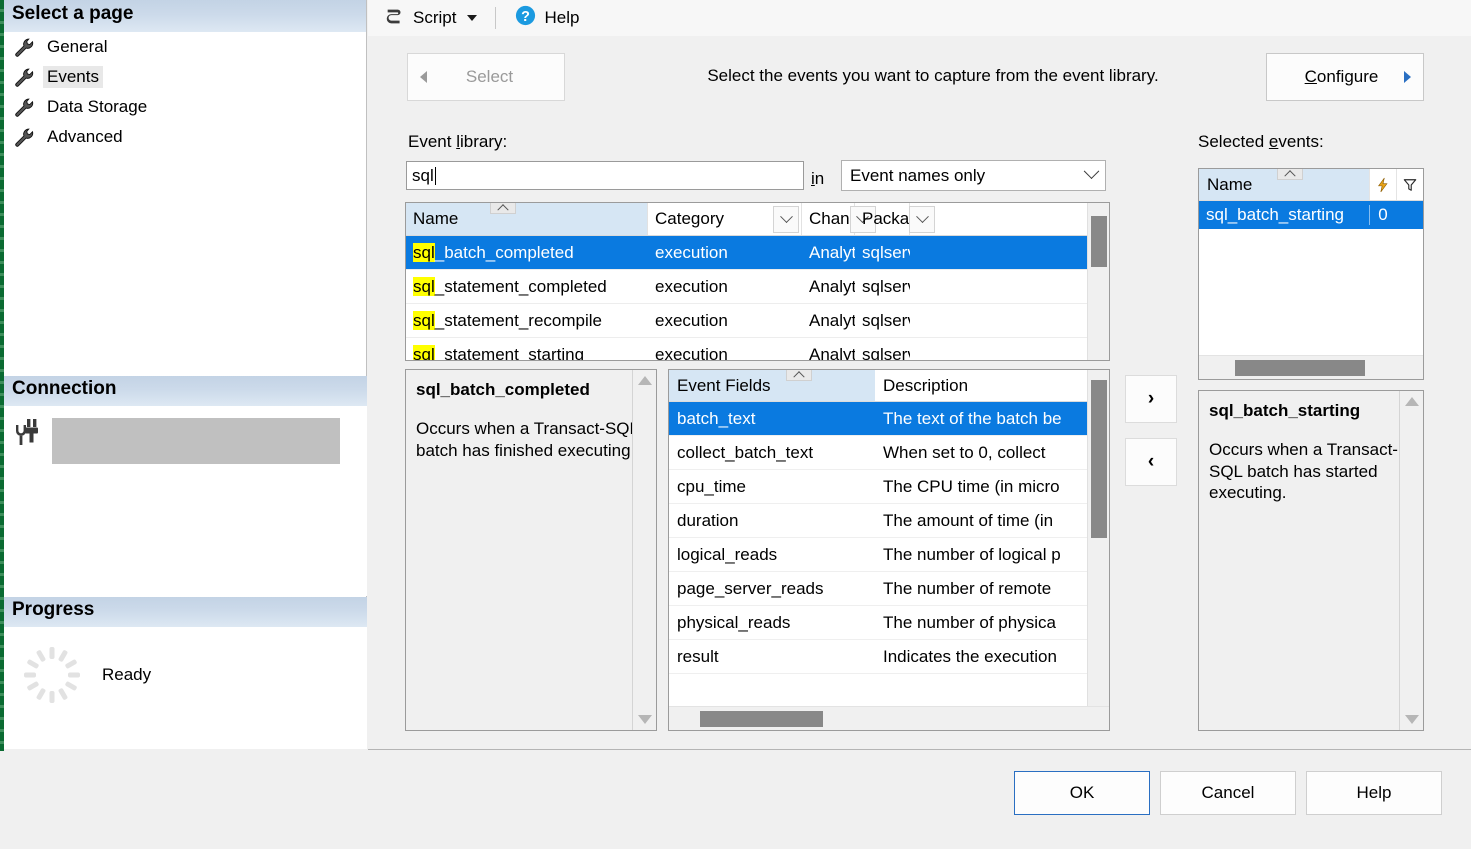 The width and height of the screenshot is (1471, 849). I want to click on script-button: Script, so click(430, 18).